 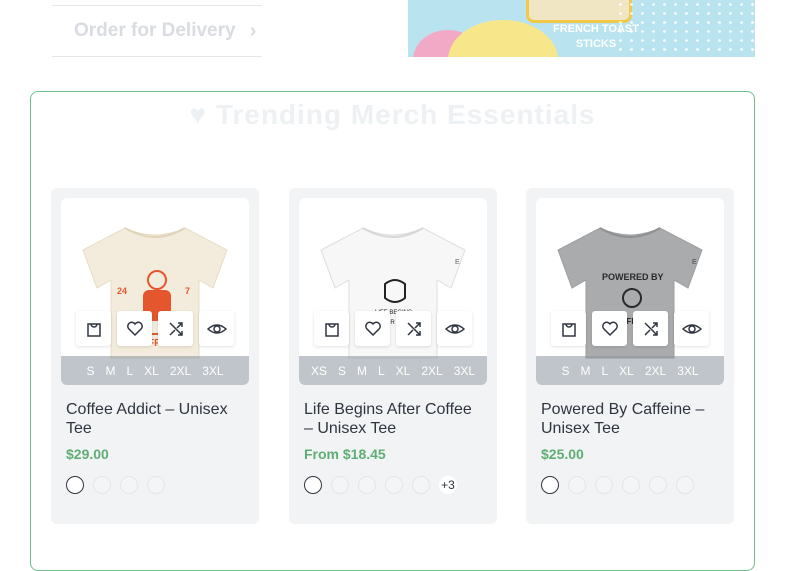 What do you see at coordinates (596, 44) in the screenshot?
I see `banner-label-line2: STICKS` at bounding box center [596, 44].